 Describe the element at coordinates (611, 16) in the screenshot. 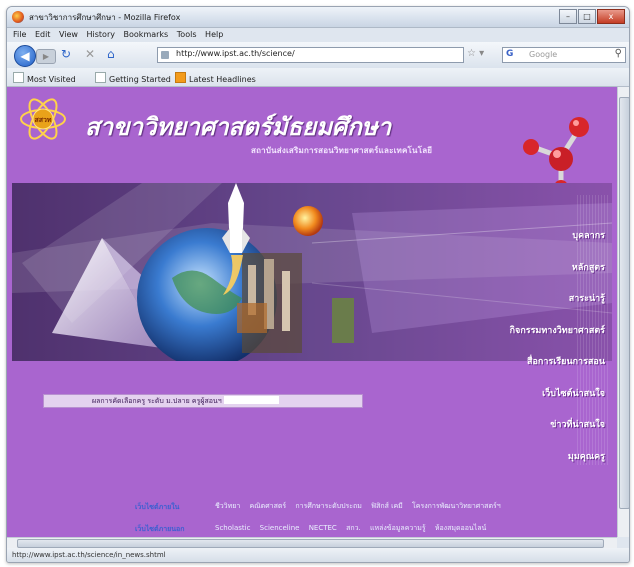

I see `close-button: x` at that location.